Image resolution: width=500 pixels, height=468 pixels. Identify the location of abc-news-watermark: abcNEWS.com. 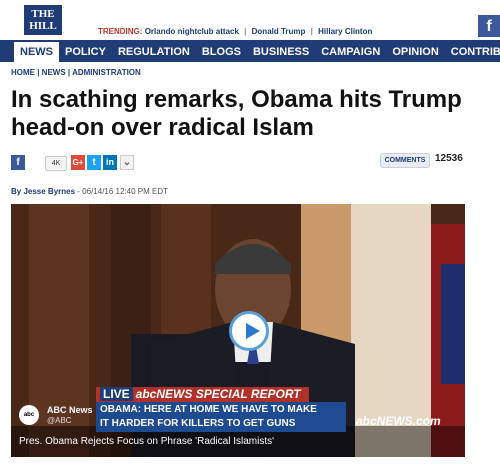
(398, 421).